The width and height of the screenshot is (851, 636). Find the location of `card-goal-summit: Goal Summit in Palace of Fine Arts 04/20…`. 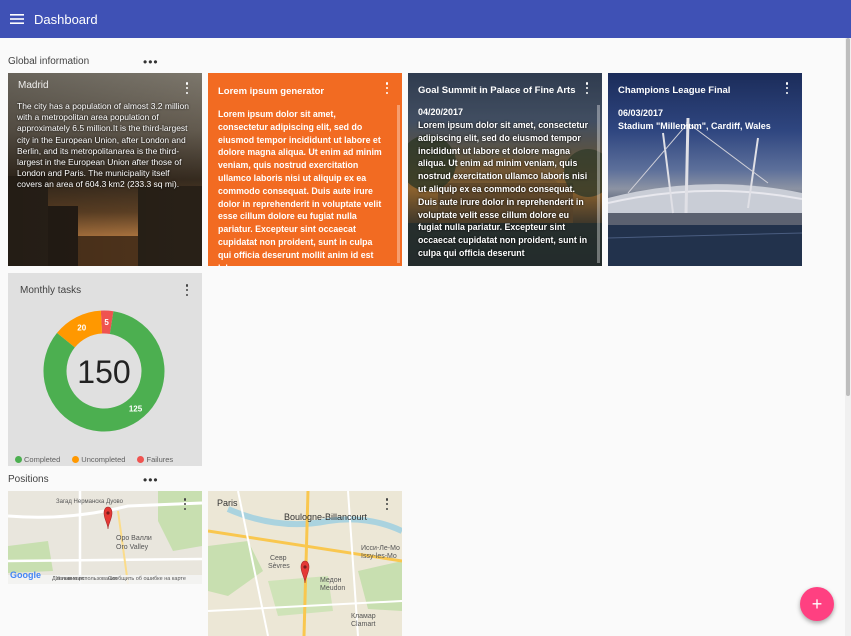

card-goal-summit: Goal Summit in Palace of Fine Arts 04/20… is located at coordinates (505, 169).